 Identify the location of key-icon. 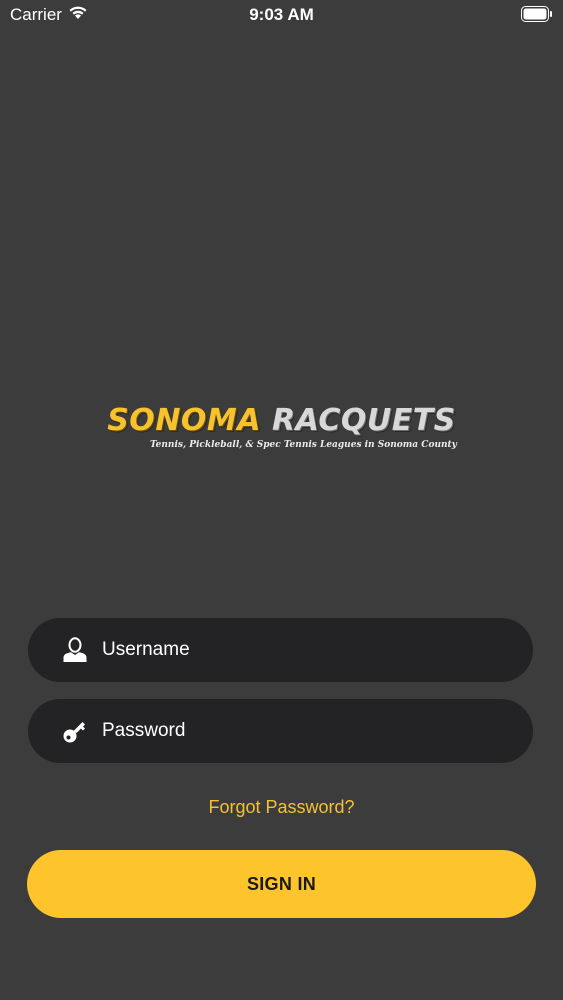
(74, 732).